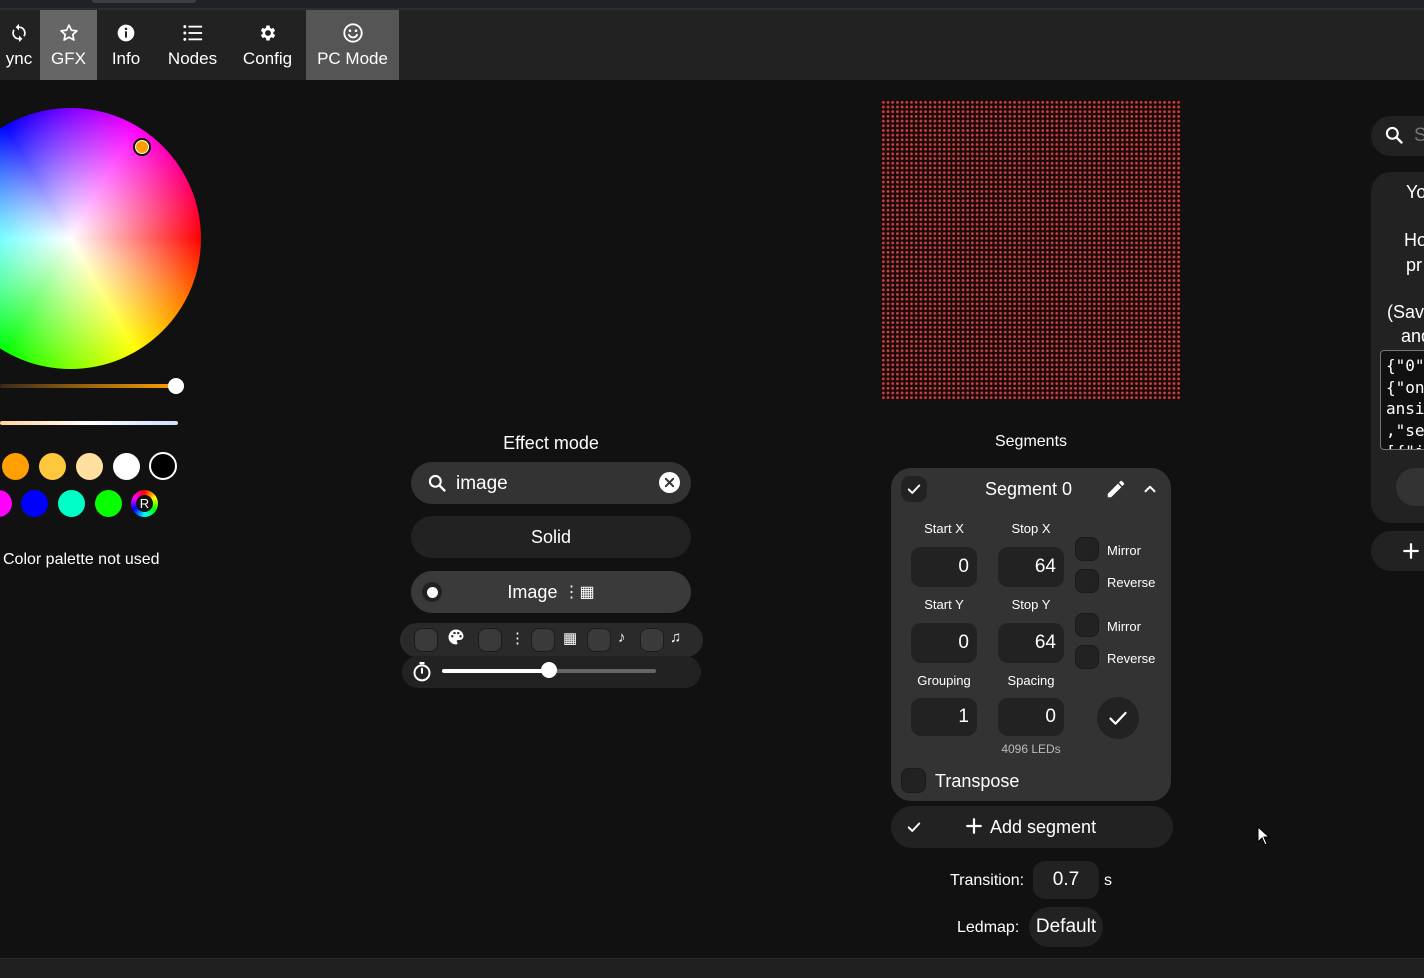 The height and width of the screenshot is (978, 1424). I want to click on effect-item-image: Image ⋮▦, so click(551, 592).